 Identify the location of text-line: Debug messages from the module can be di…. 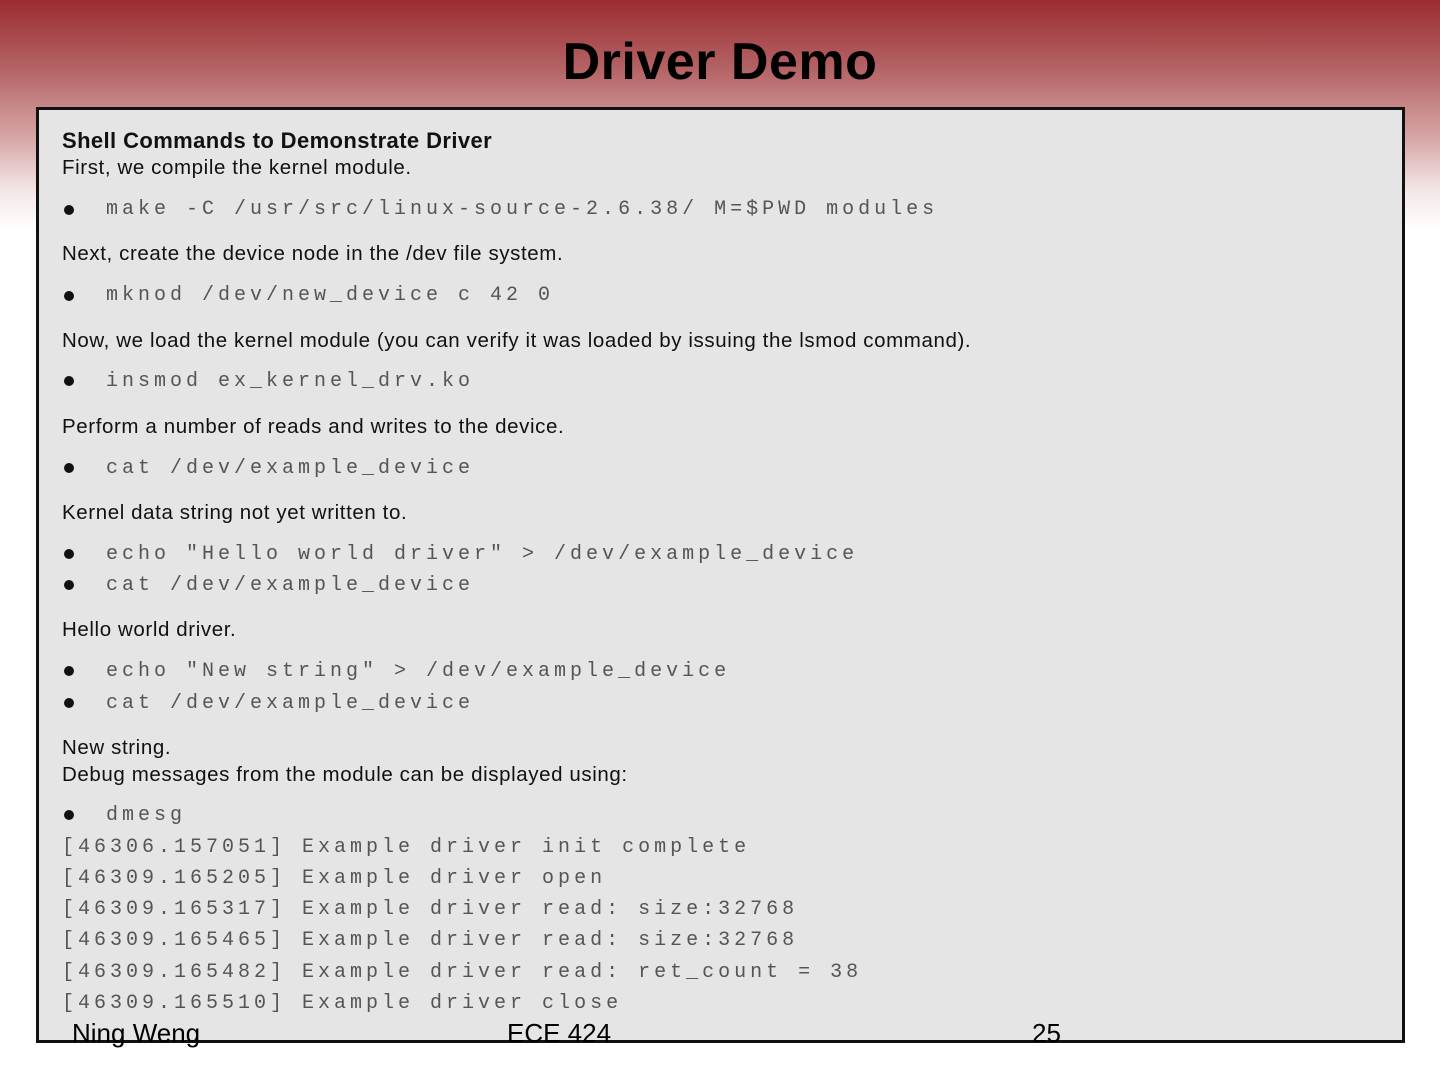
(345, 774).